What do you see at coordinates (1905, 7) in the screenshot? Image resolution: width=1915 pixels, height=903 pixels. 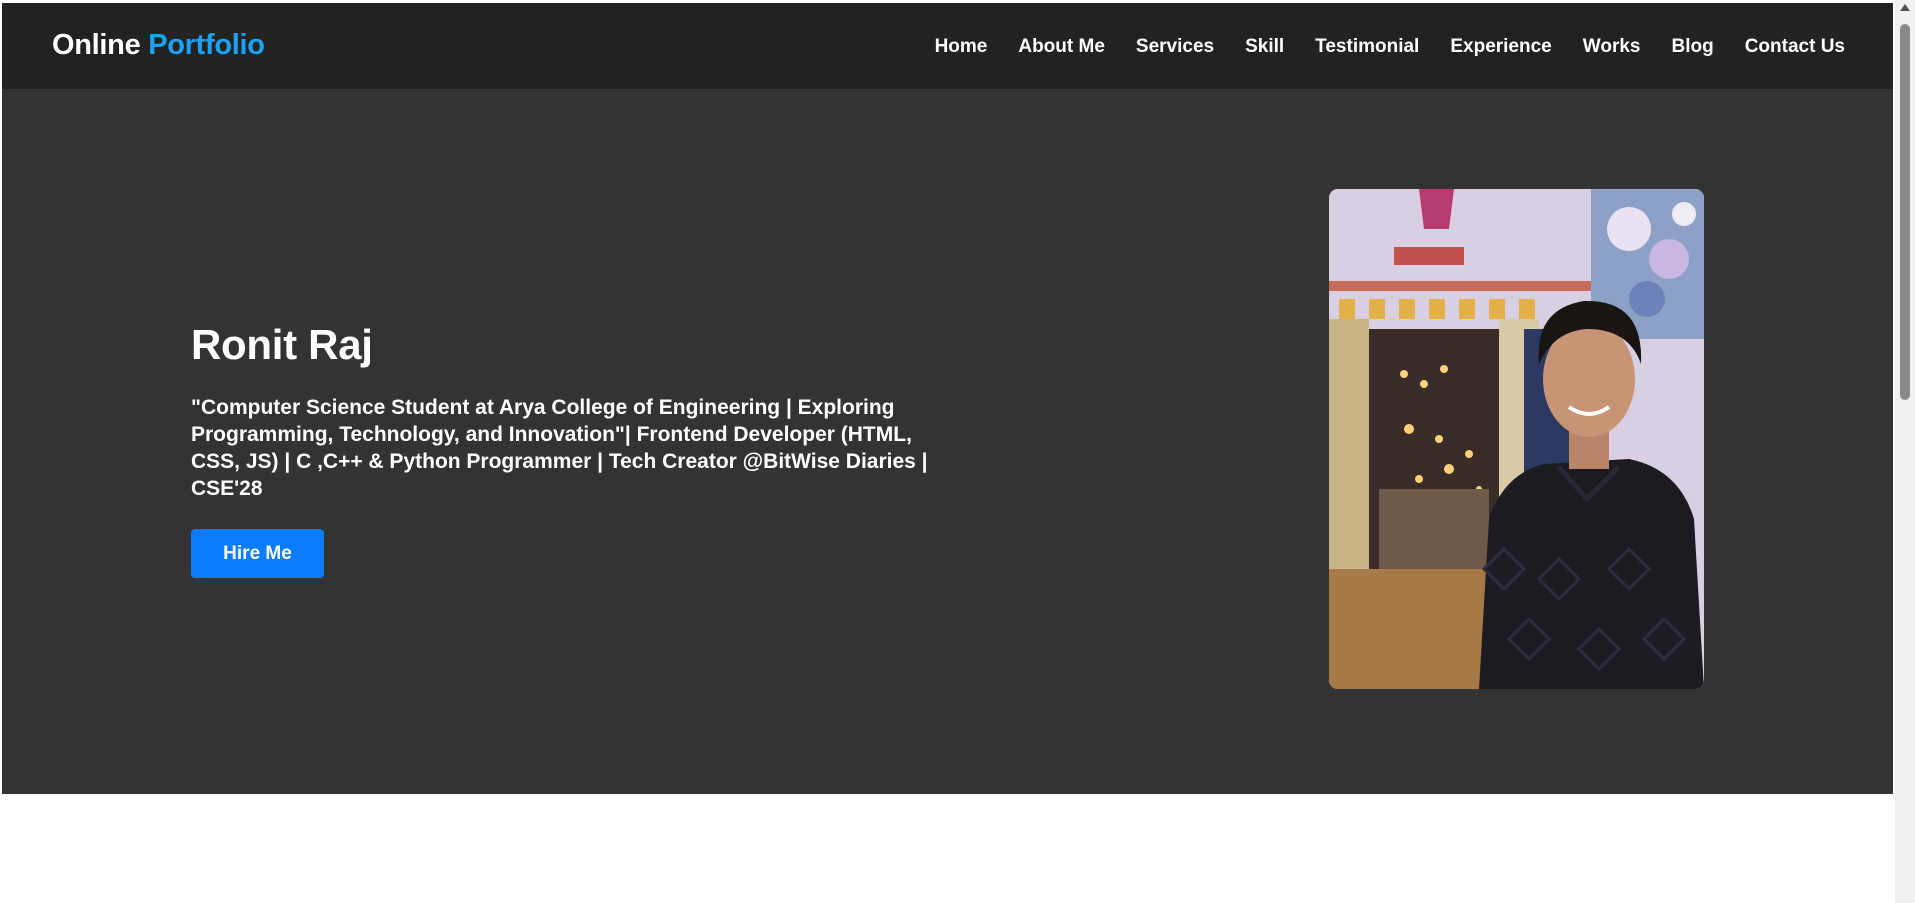 I see `scroll-up-arrow-icon` at bounding box center [1905, 7].